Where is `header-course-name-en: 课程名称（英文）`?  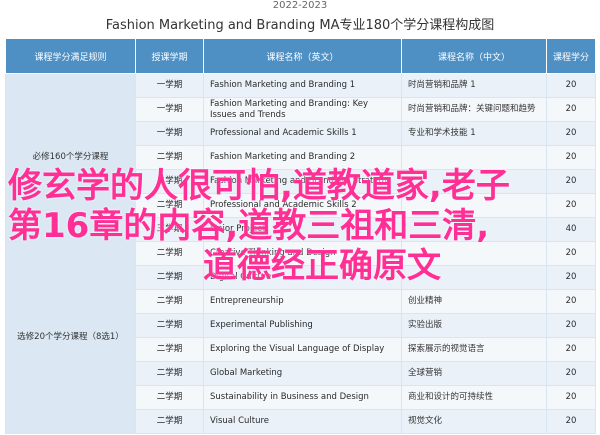
header-course-name-en: 课程名称（英文） is located at coordinates (302, 56).